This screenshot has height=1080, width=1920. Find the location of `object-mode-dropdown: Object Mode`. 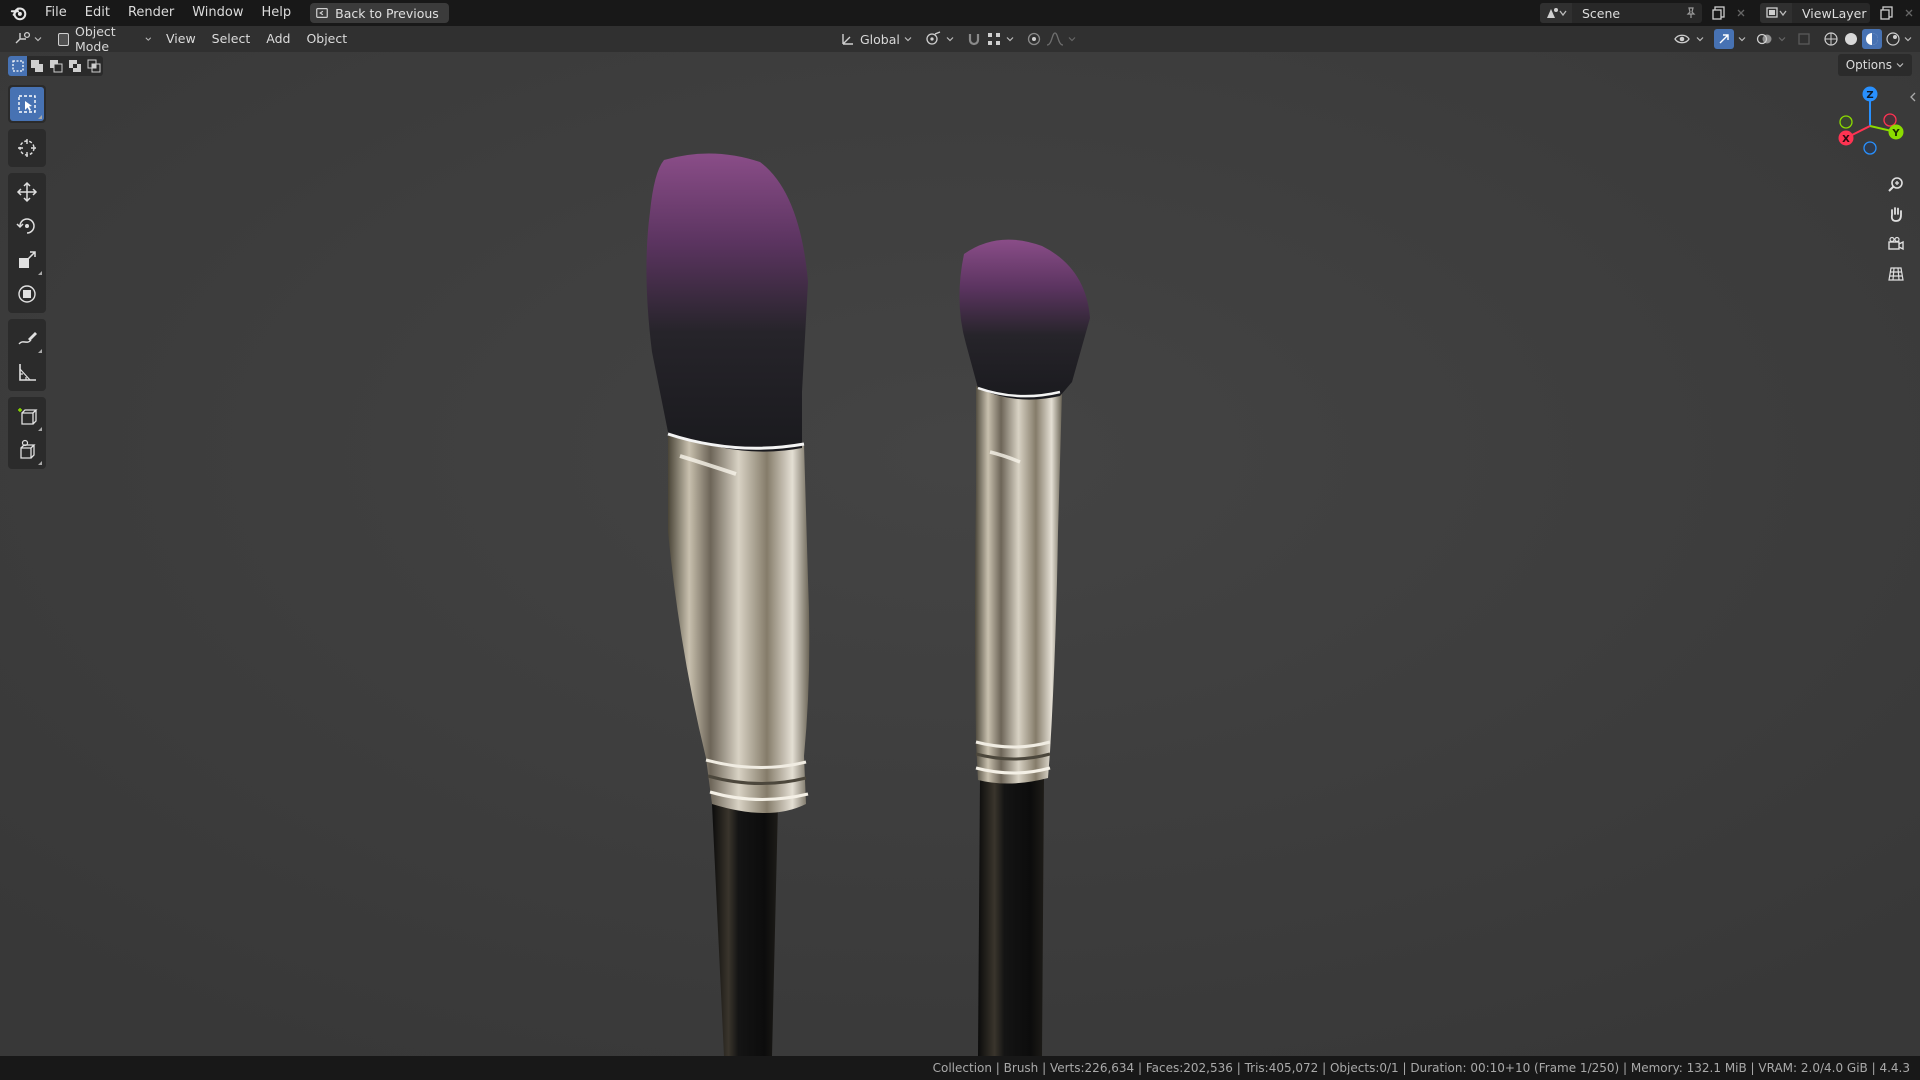

object-mode-dropdown: Object Mode is located at coordinates (105, 39).